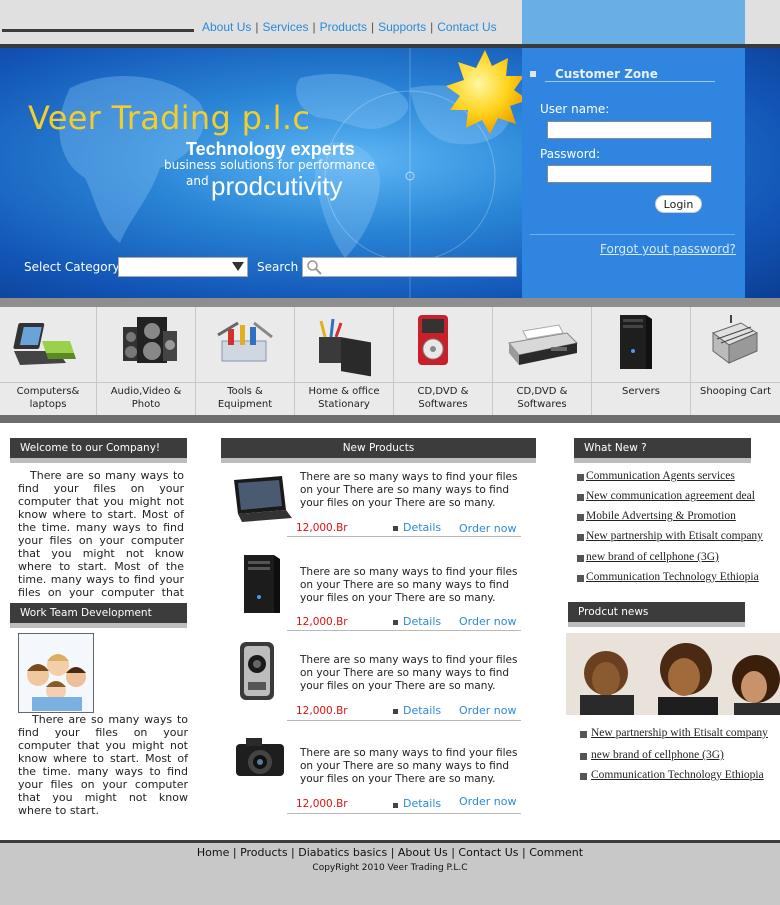 Image resolution: width=780 pixels, height=905 pixels. I want to click on camera-icon, so click(260, 757).